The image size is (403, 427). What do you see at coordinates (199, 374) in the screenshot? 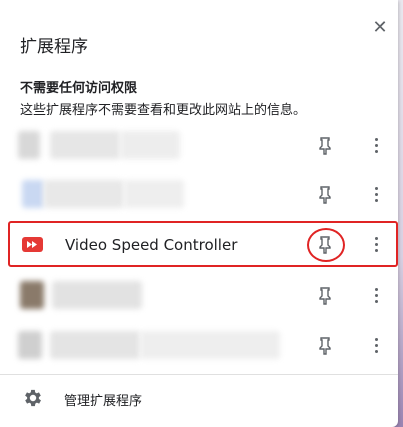
I see `divider` at bounding box center [199, 374].